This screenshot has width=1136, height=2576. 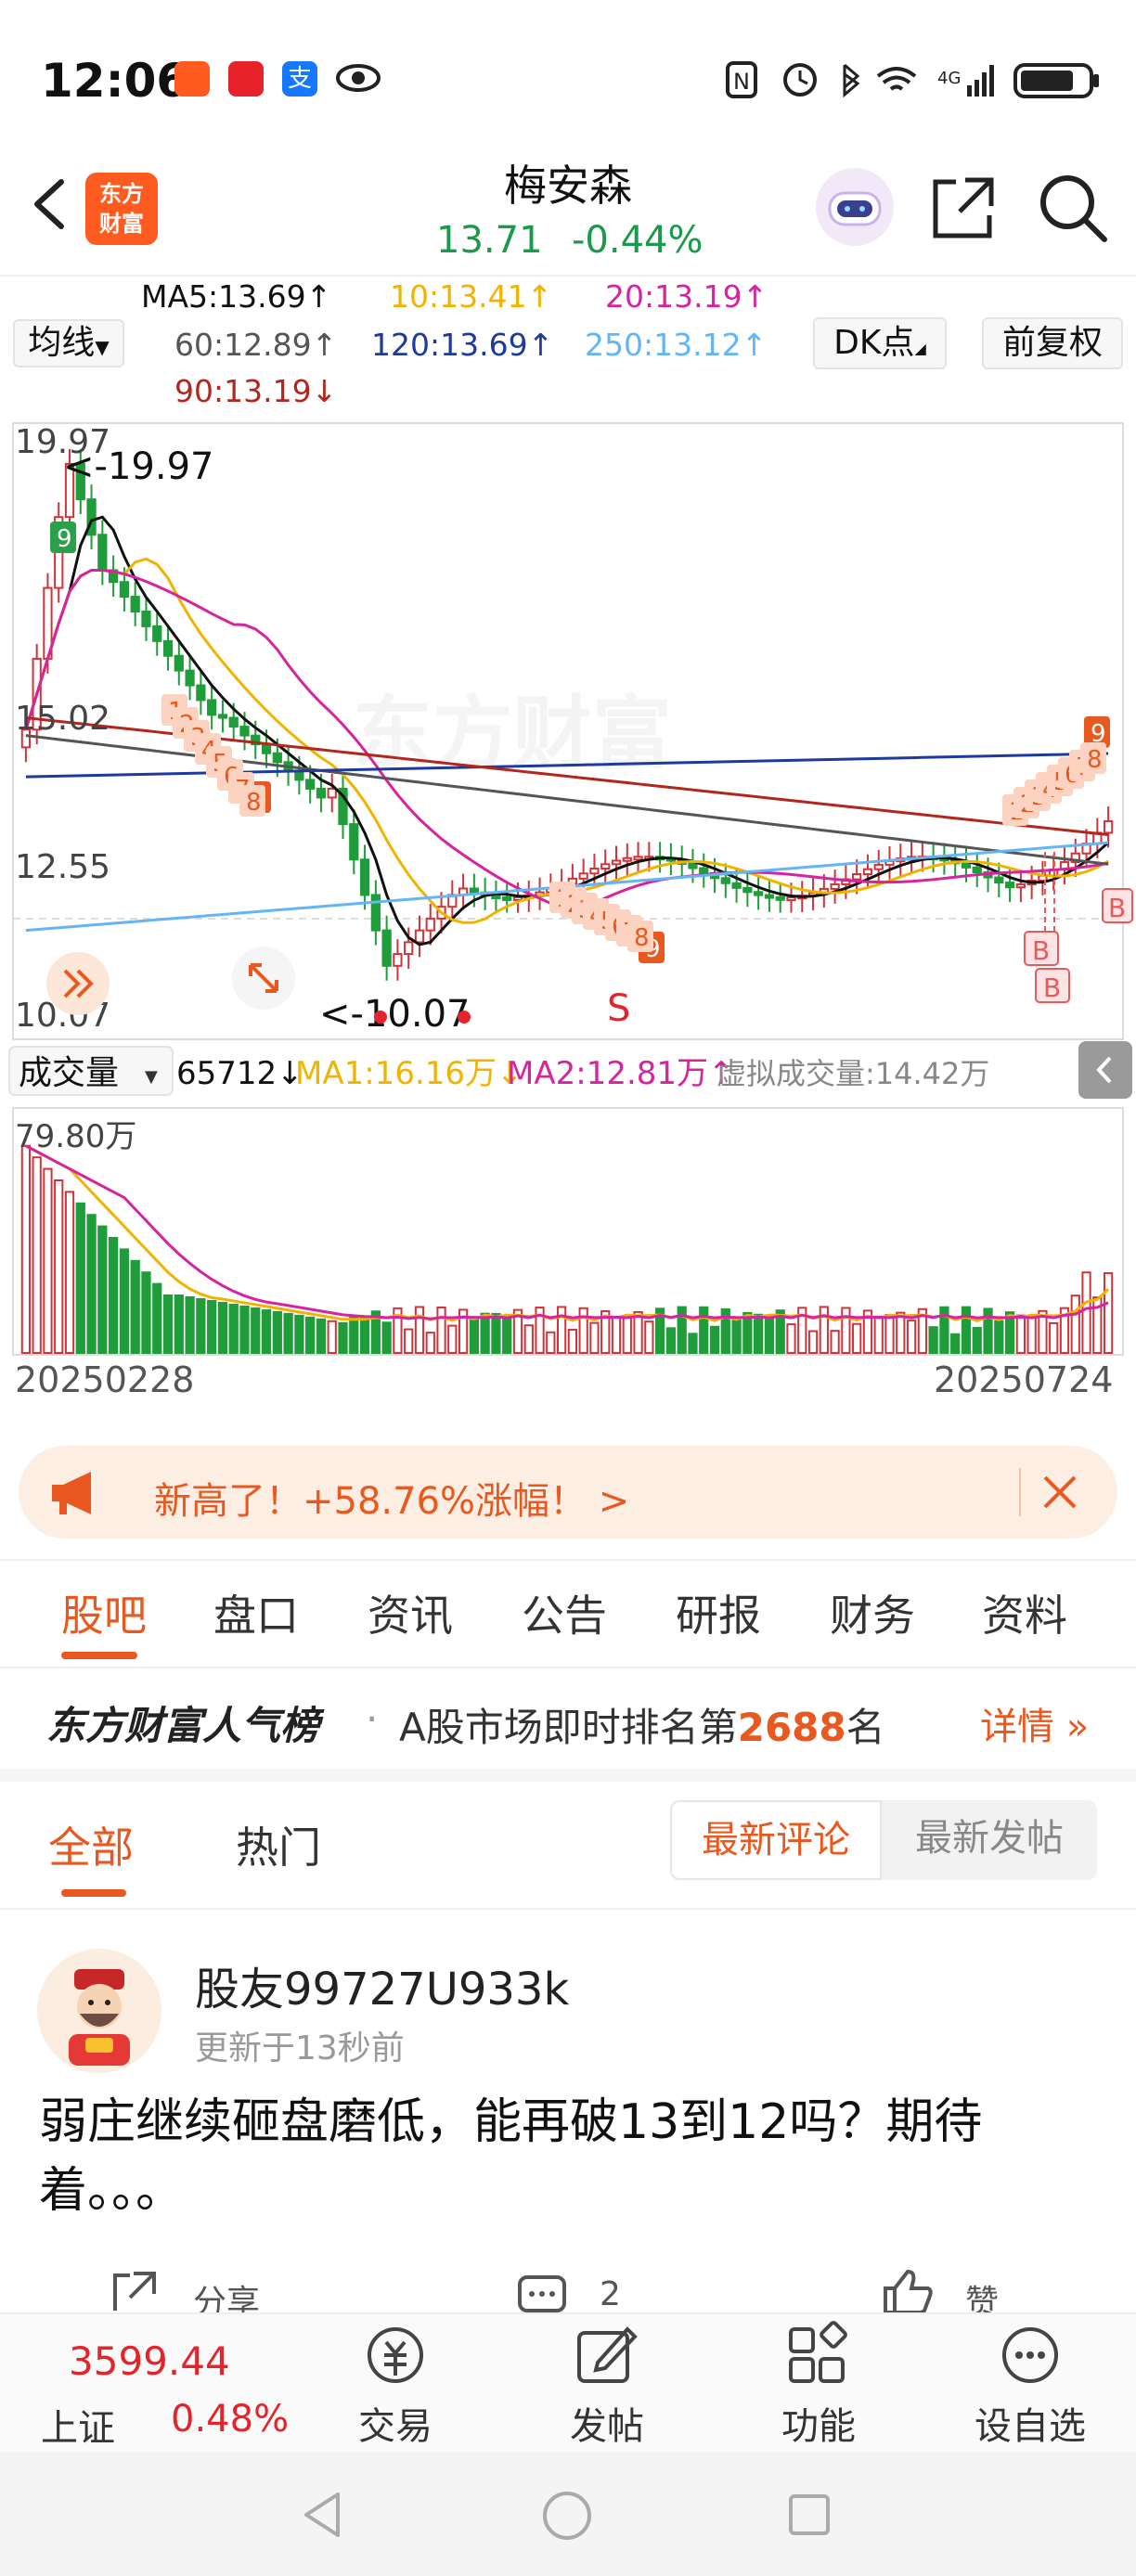 I want to click on rank-details-link: 详情 », so click(x=1034, y=1723).